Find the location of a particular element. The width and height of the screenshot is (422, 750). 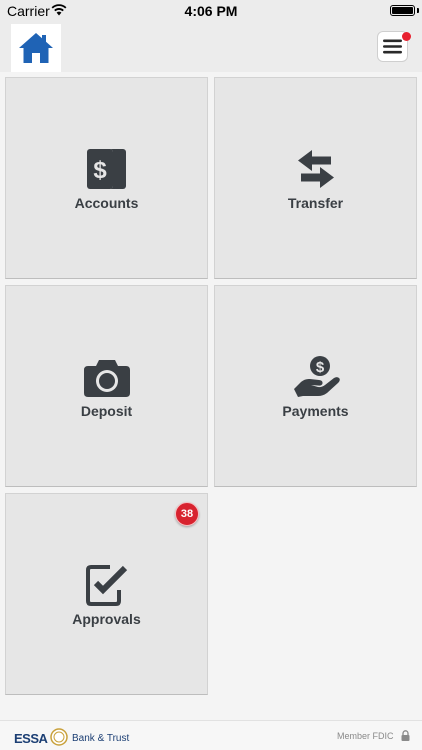

tile-accounts: $ Accounts is located at coordinates (106, 178).